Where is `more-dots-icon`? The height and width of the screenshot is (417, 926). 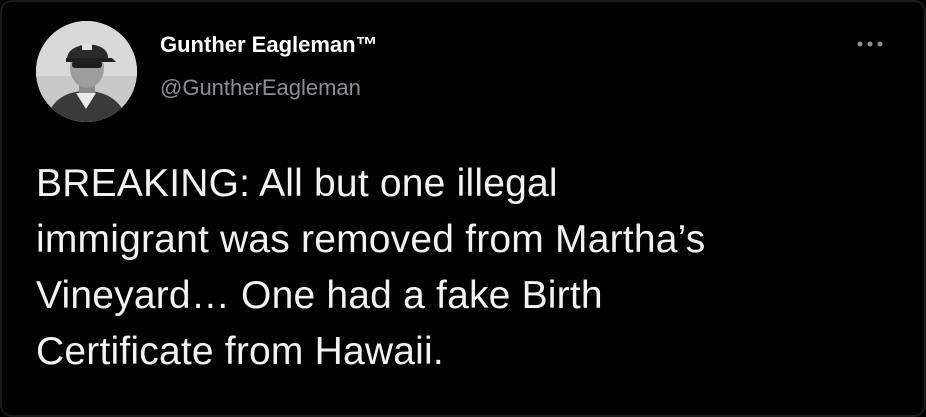
more-dots-icon is located at coordinates (870, 44).